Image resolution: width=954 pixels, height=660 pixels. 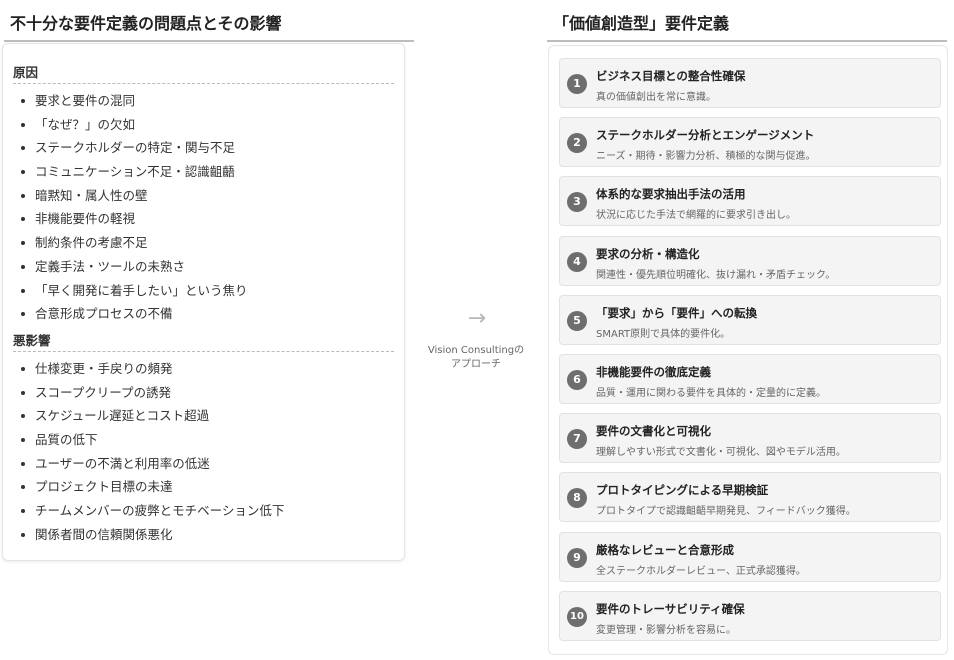 What do you see at coordinates (666, 630) in the screenshot?
I see `step-description: 変更管理・影響分析を容易に。` at bounding box center [666, 630].